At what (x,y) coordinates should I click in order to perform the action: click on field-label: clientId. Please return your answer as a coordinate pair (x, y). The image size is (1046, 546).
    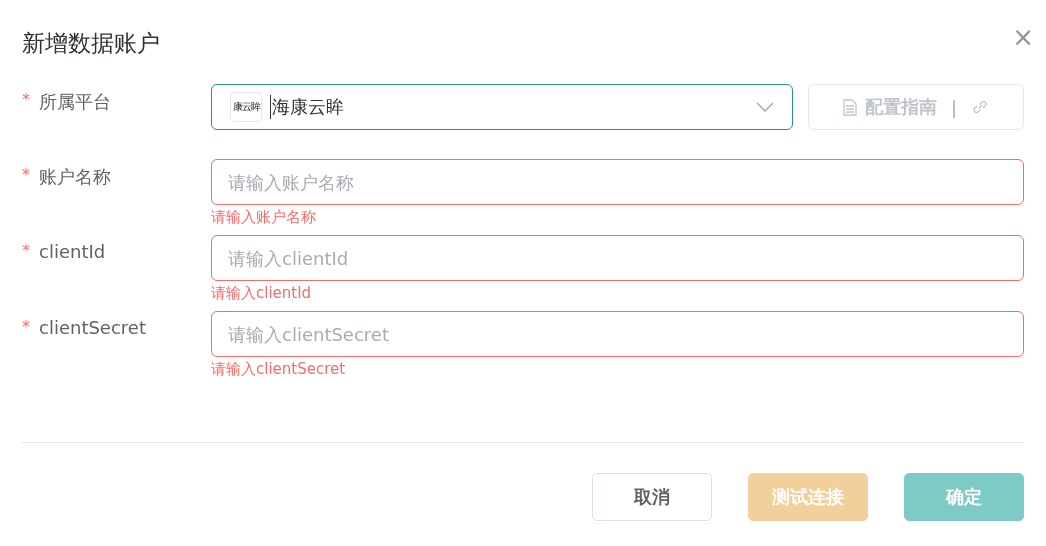
    Looking at the image, I should click on (72, 251).